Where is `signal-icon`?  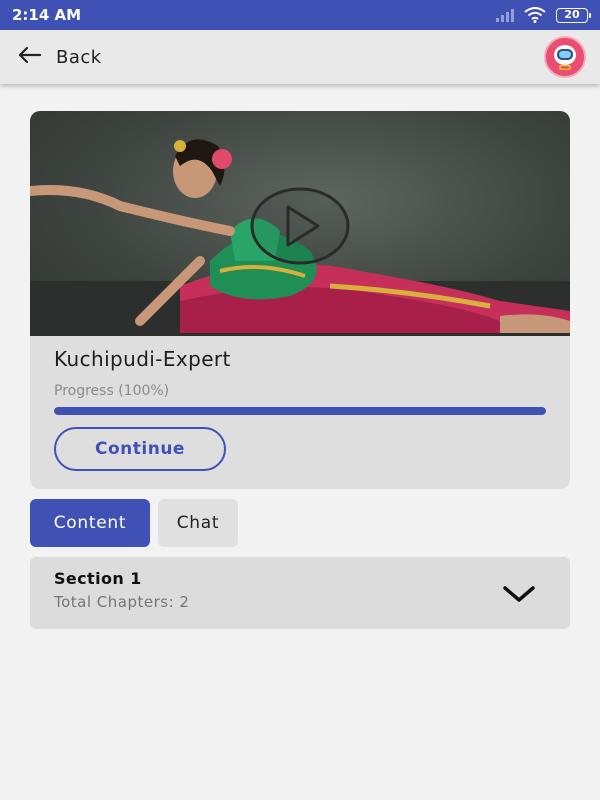 signal-icon is located at coordinates (505, 15).